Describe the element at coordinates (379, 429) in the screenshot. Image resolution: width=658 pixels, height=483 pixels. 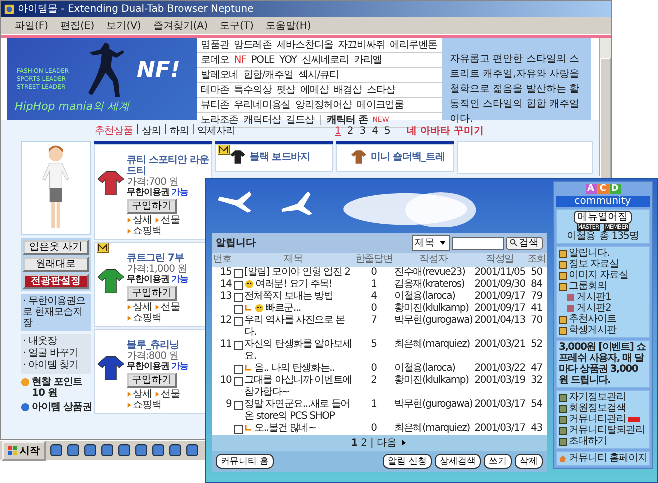
I see `post-row: 오..볼건 많네~ 0 최은혜(marquiez) 2001/03/17 43` at that location.